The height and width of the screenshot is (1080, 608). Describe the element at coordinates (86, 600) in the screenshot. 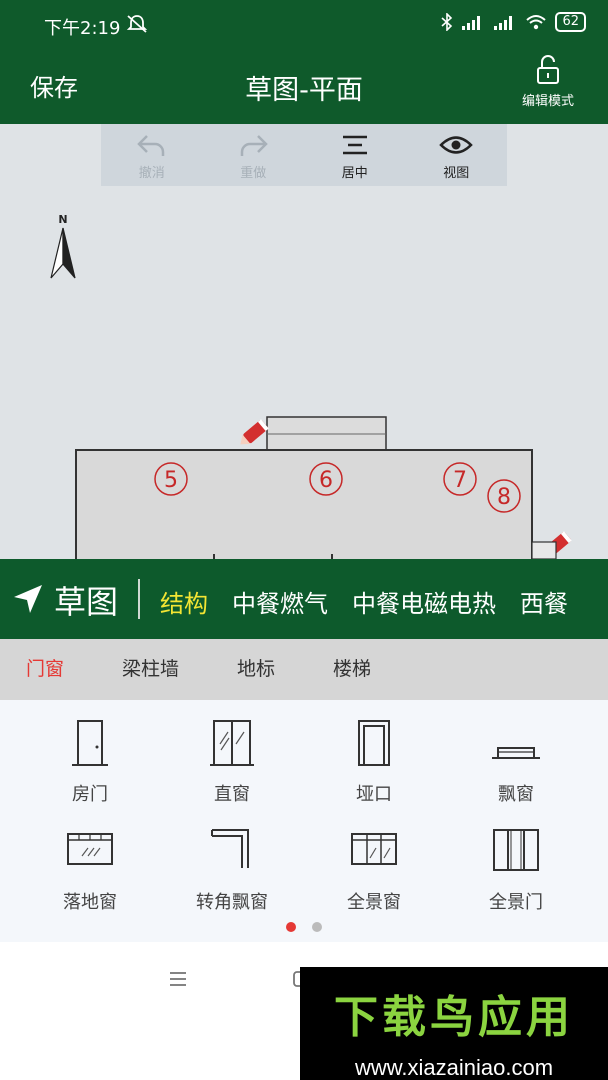

I see `sketch-label: 草图` at that location.